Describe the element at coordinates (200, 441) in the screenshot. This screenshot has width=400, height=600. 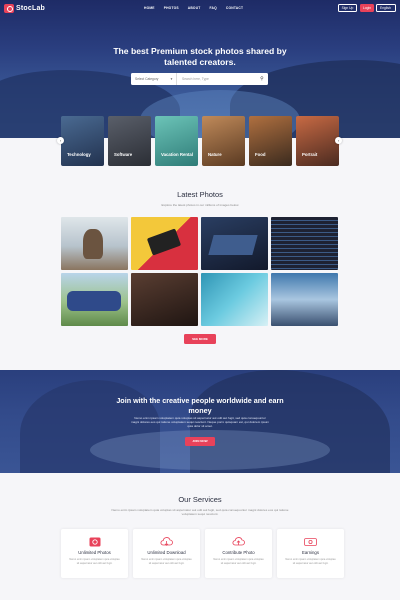
I see `join-now-button: JOIN NOW` at that location.